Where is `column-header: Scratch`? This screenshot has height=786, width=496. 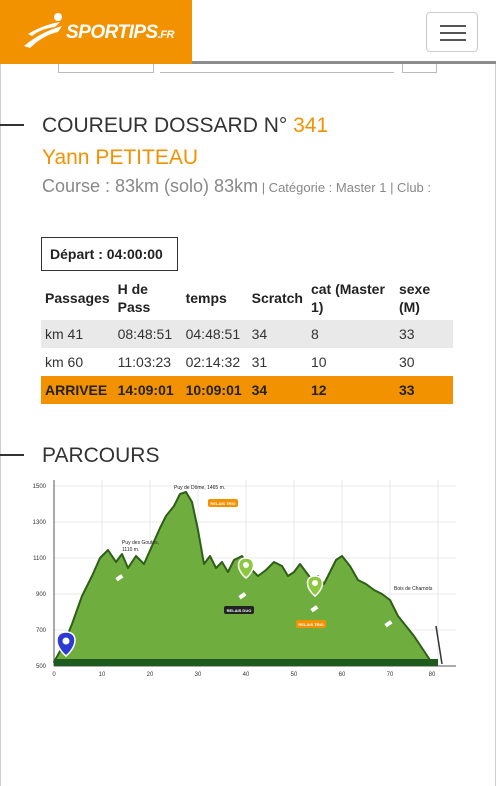
column-header: Scratch is located at coordinates (277, 297).